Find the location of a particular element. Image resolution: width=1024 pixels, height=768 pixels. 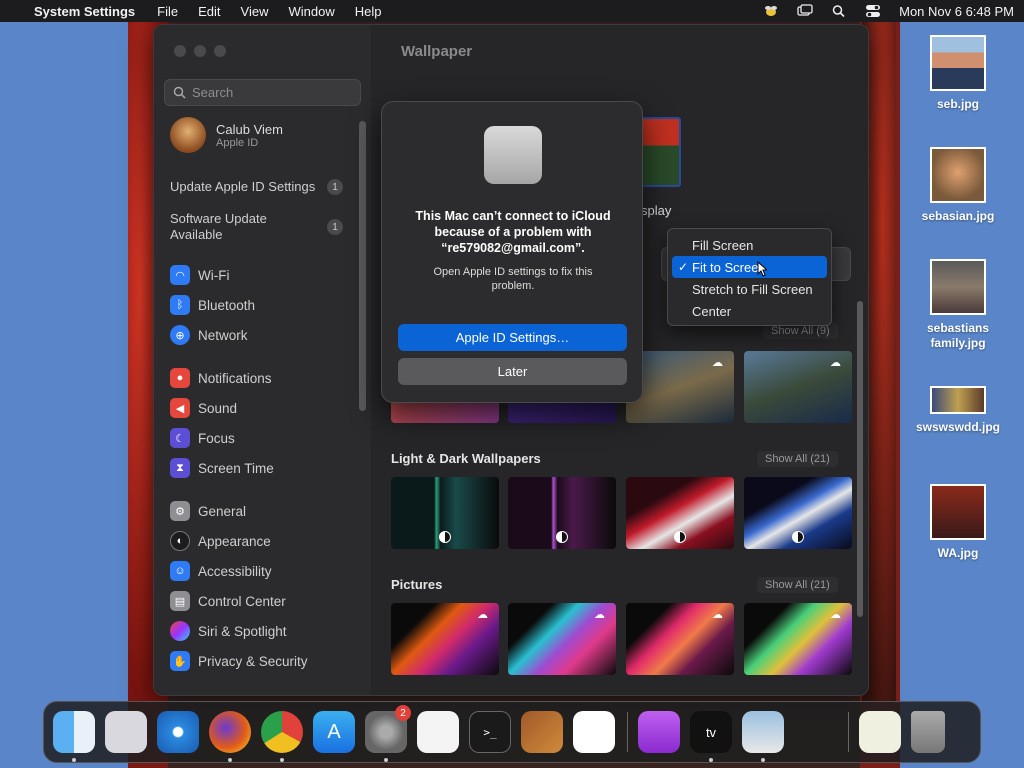

file-label: swswswdd.jpg is located at coordinates (957, 427).